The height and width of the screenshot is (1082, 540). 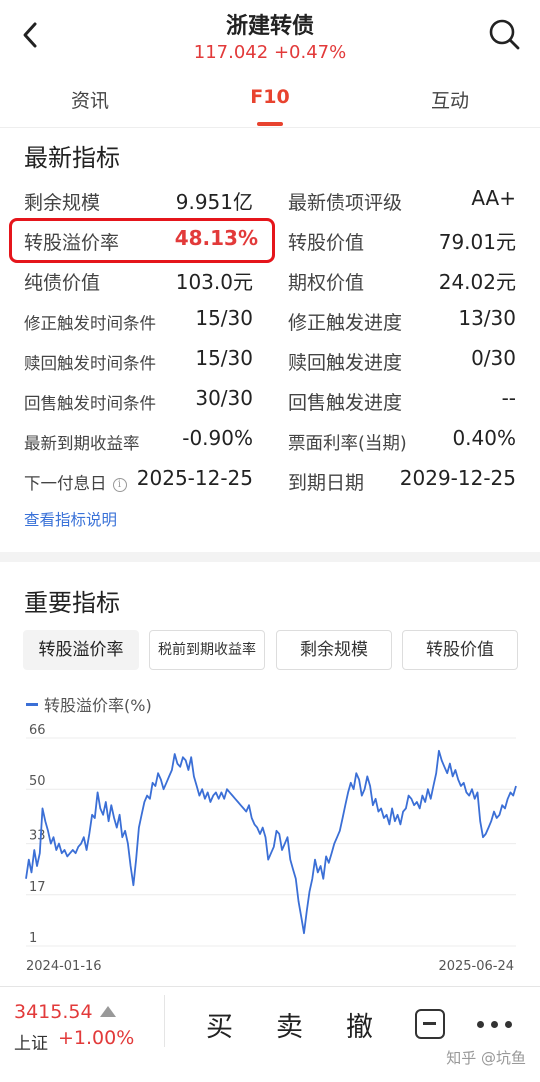 What do you see at coordinates (326, 483) in the screenshot?
I see `metric-label: 到期日期` at bounding box center [326, 483].